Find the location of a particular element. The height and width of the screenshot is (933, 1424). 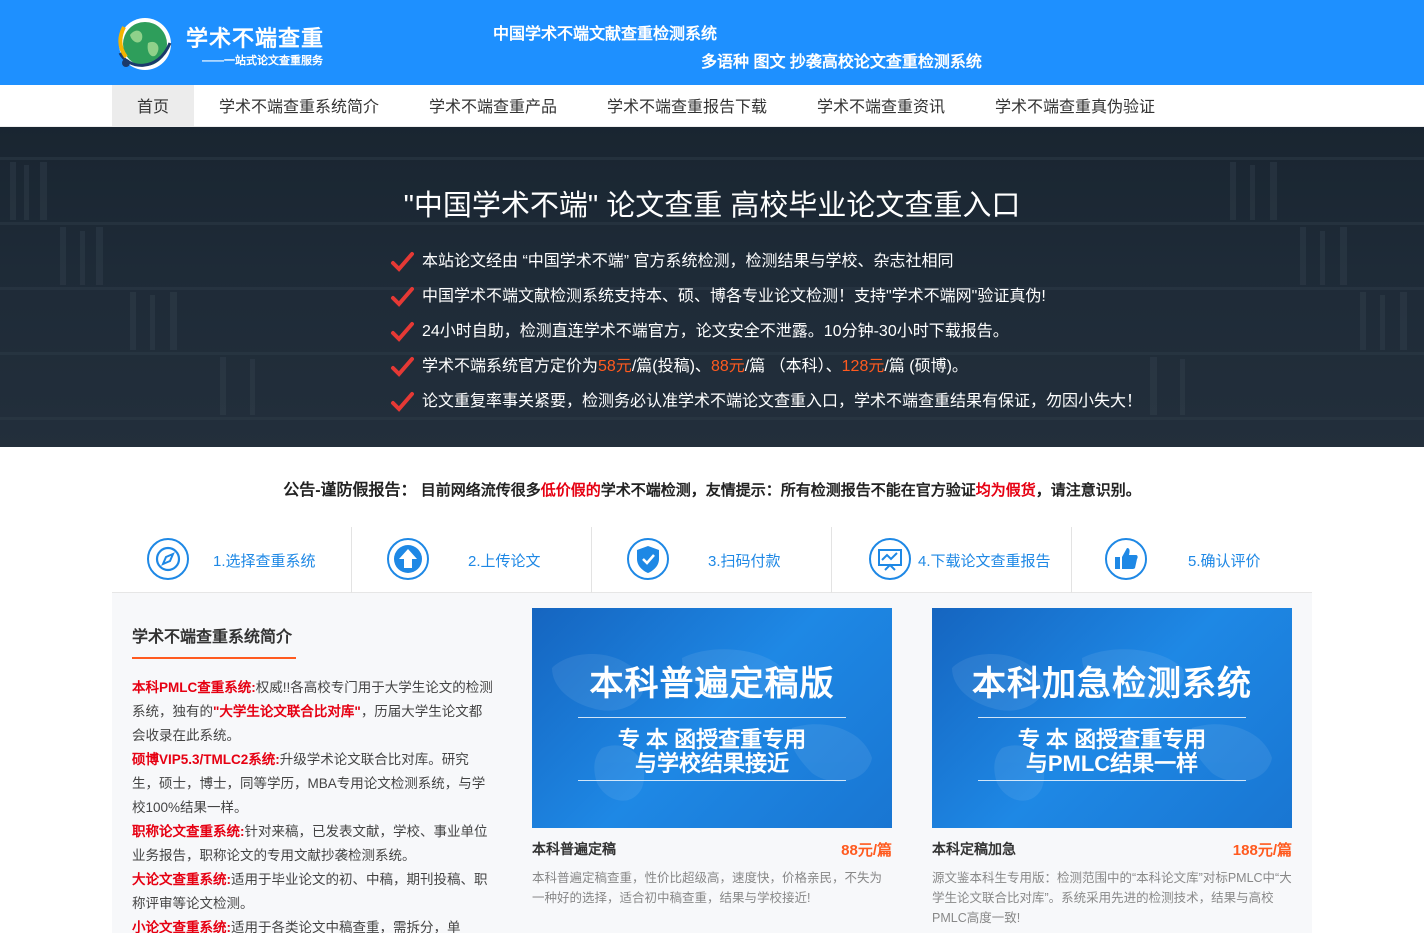

product-price: 88元/篇 is located at coordinates (866, 850).